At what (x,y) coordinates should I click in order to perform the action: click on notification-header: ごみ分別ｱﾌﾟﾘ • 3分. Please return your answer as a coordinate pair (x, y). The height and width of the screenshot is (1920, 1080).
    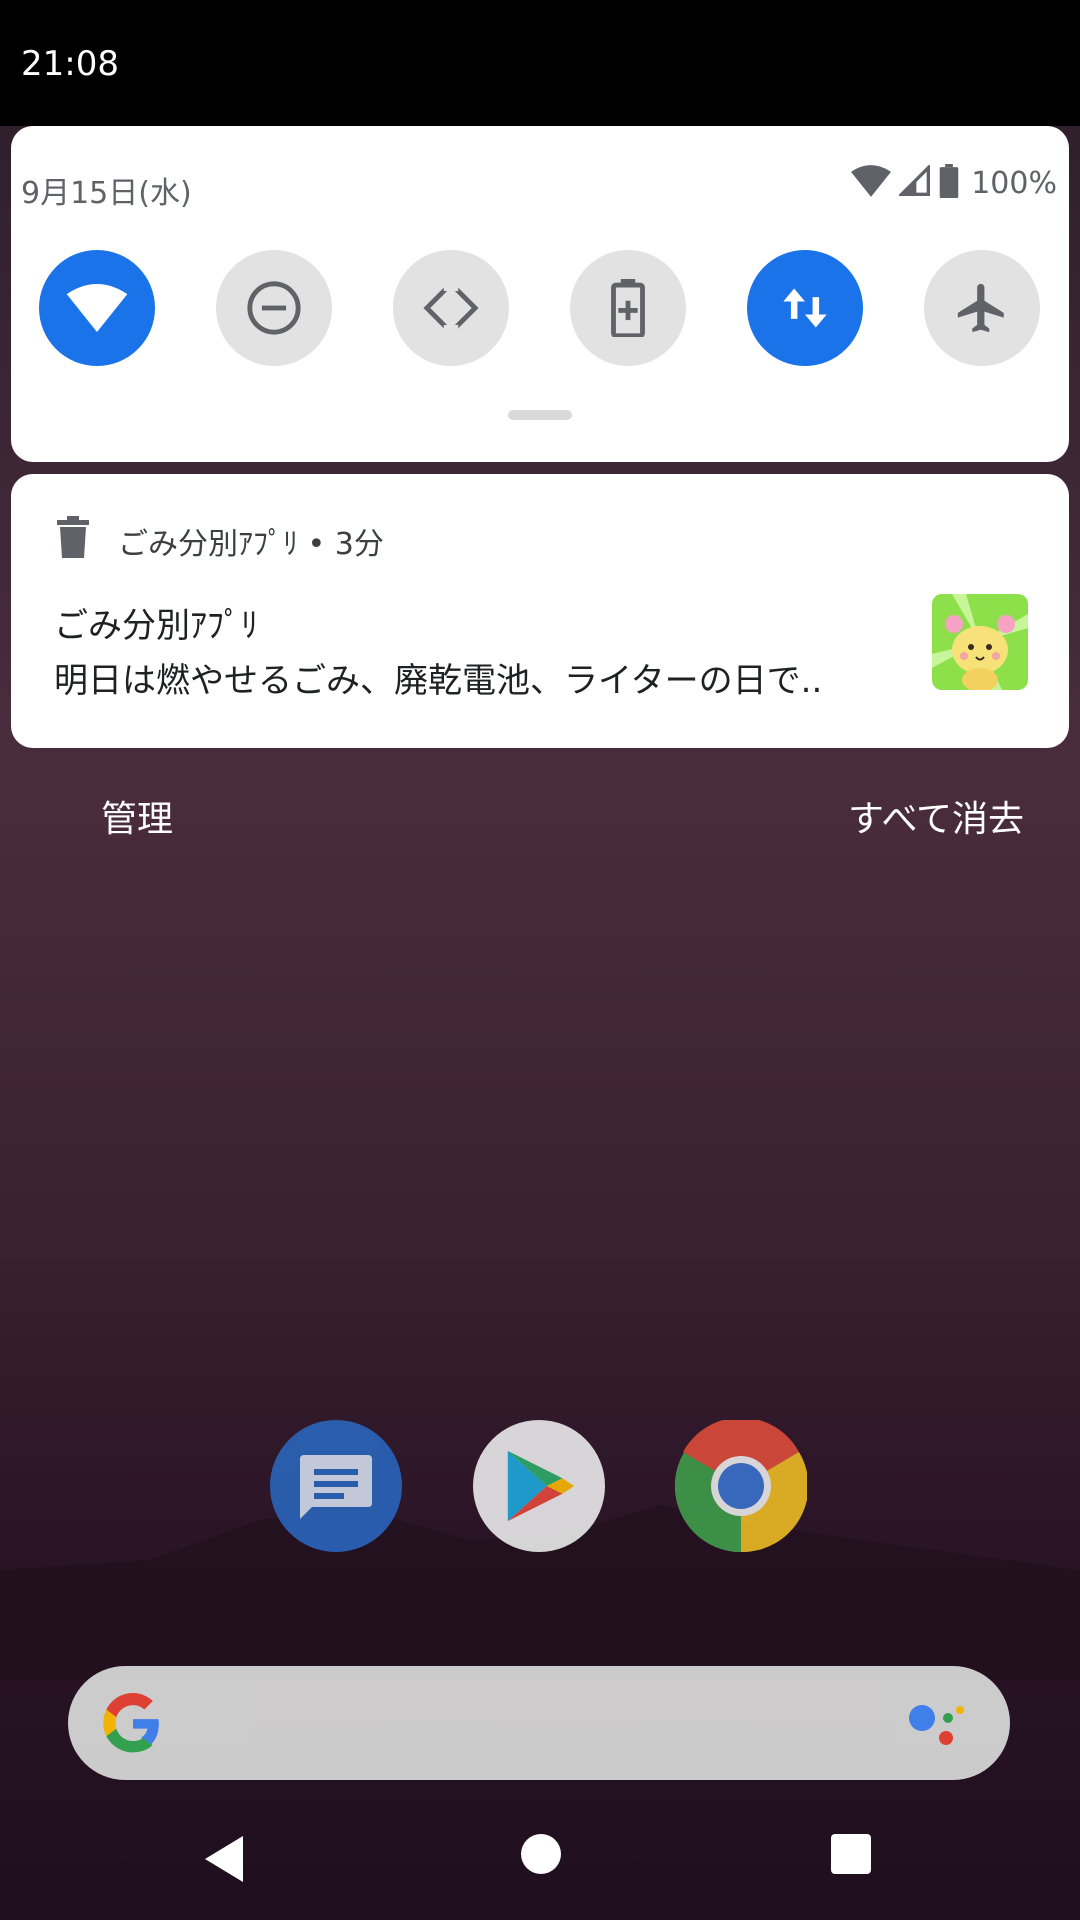
    Looking at the image, I should click on (251, 544).